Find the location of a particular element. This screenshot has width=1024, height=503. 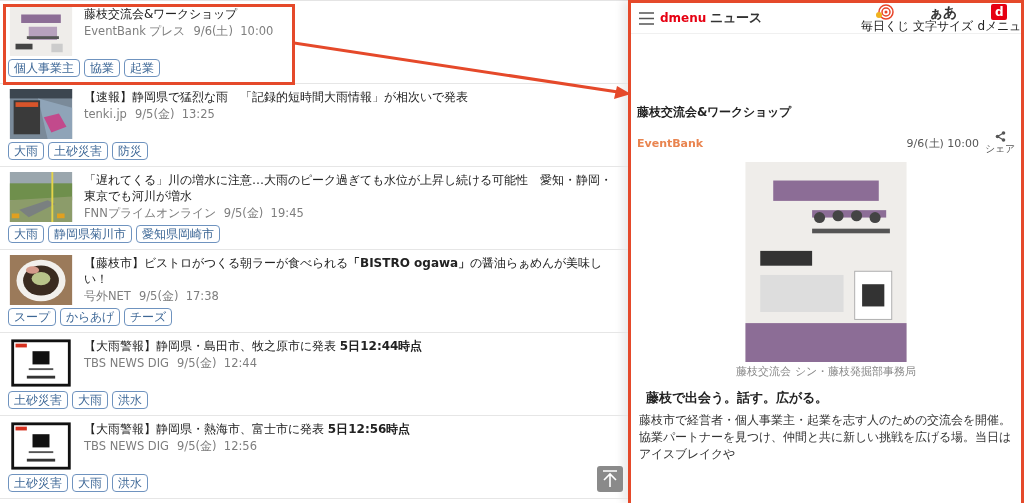

news-title: 【藤枝市】ビストロがつくる朝ラーが食べられる「BISTRO ogawa」の醤油らぁめんが美味しい！ is located at coordinates (352, 271).